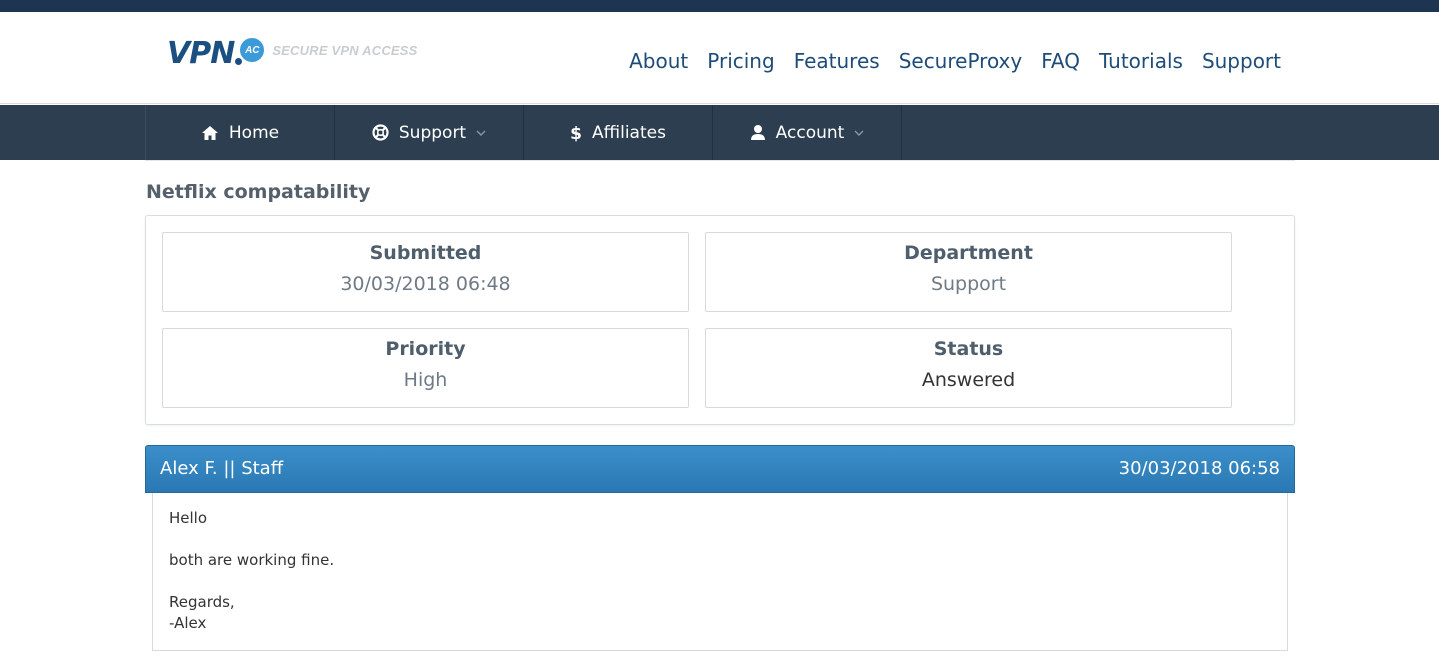 The width and height of the screenshot is (1439, 672). Describe the element at coordinates (720, 160) in the screenshot. I see `divider` at that location.